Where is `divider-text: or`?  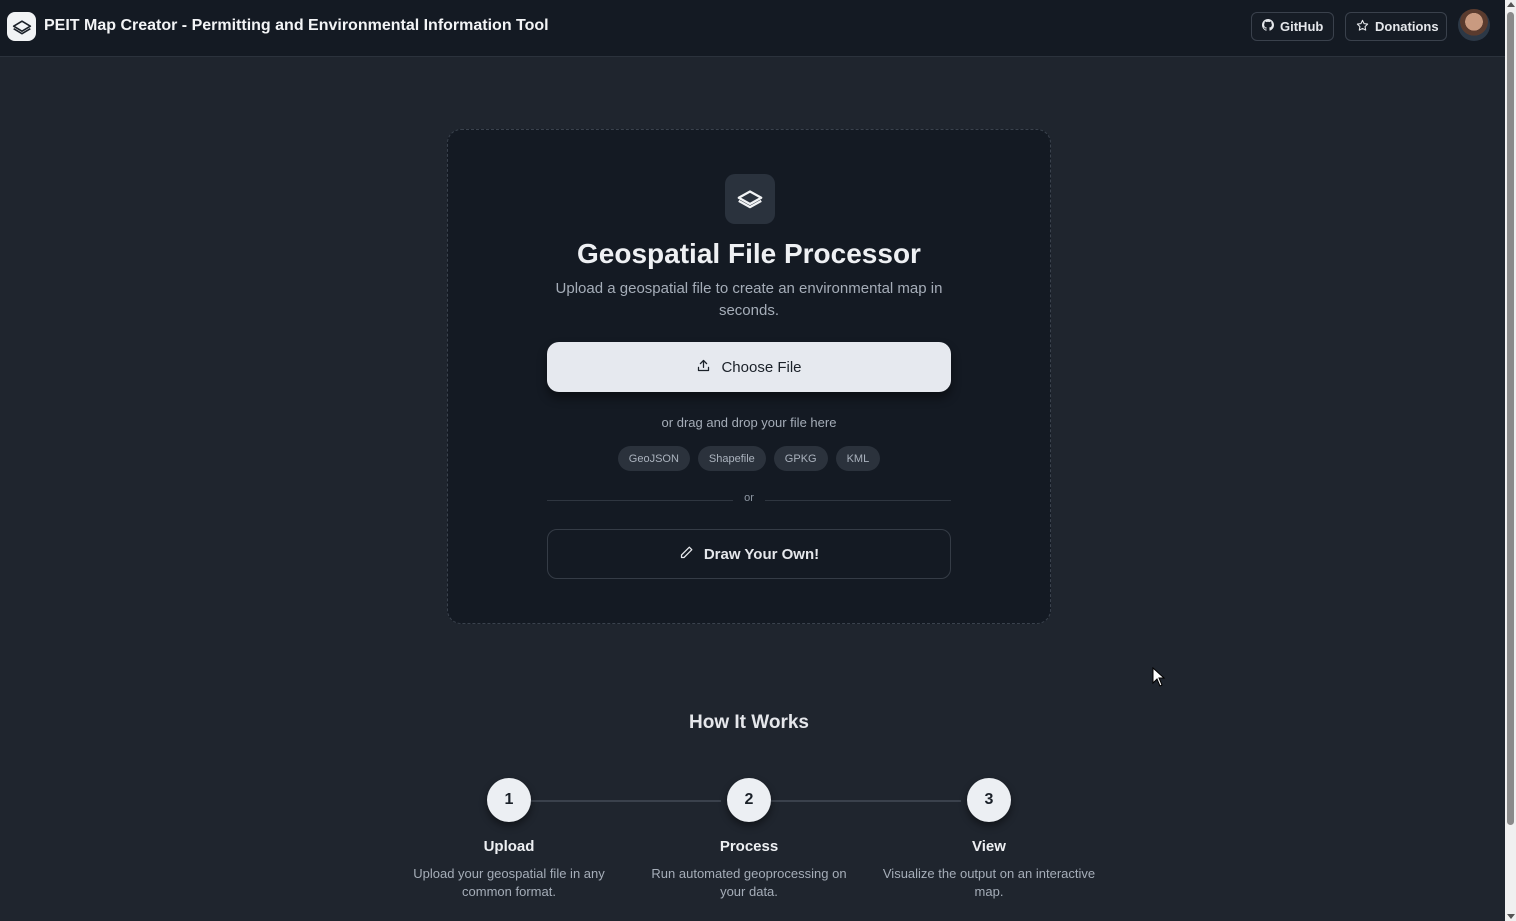
divider-text: or is located at coordinates (749, 498).